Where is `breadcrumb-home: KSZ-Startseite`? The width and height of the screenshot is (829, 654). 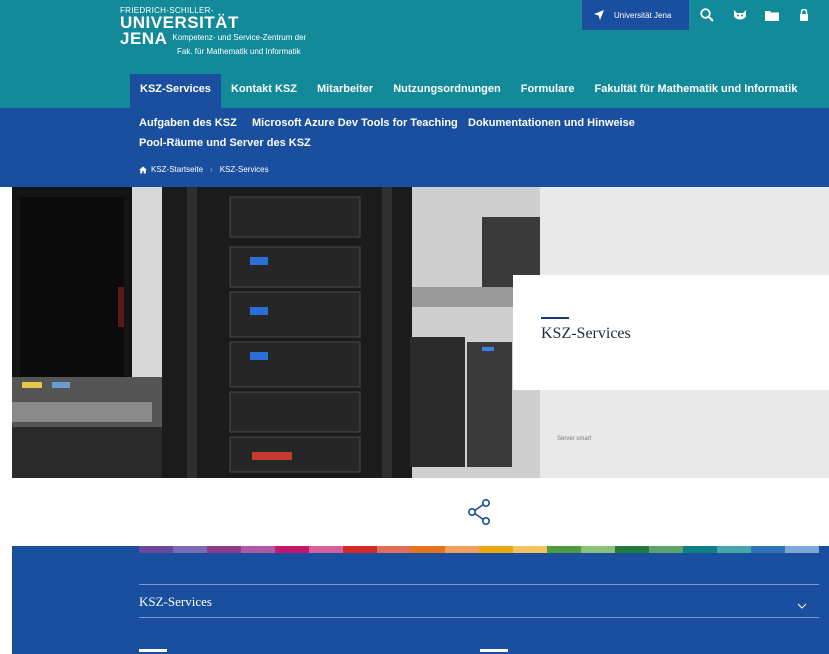
breadcrumb-home: KSZ-Startseite is located at coordinates (177, 169).